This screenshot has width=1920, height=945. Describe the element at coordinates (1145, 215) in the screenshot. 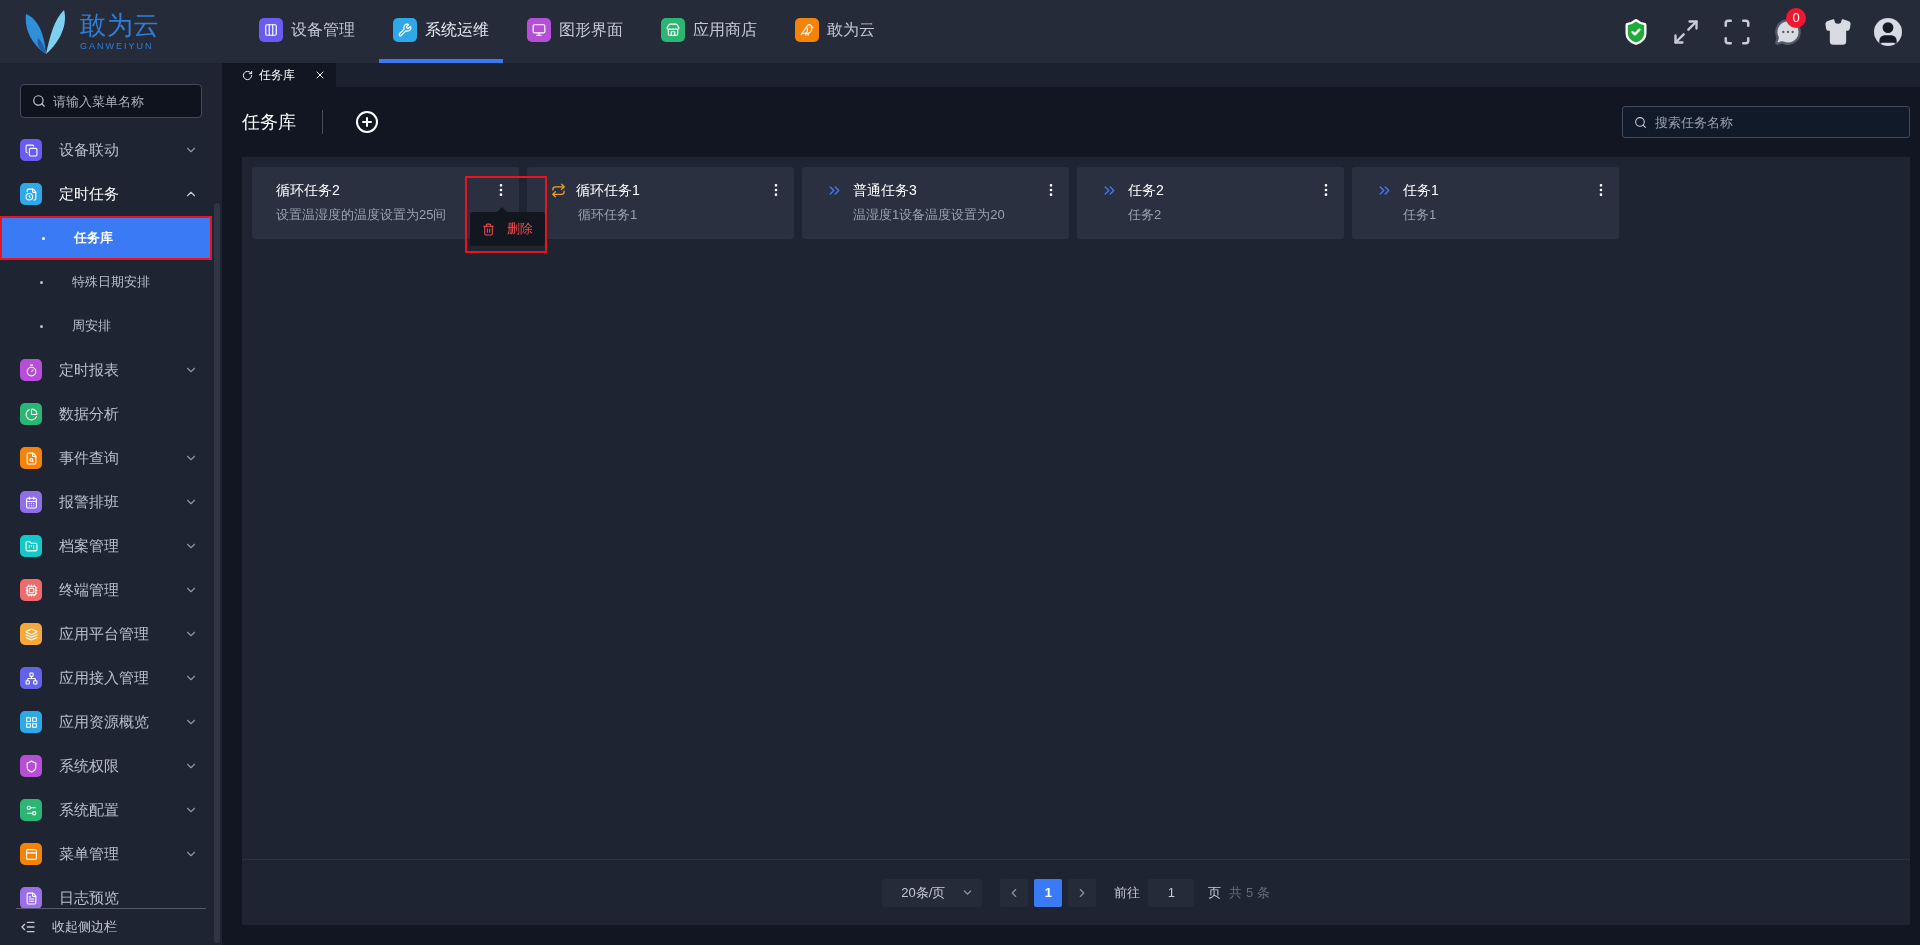

I see `task-description: 任务2` at that location.